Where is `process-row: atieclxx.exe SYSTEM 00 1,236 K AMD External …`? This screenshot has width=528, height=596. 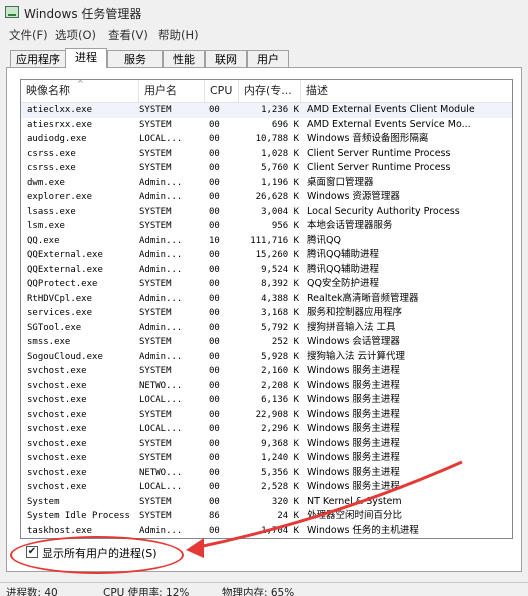
process-row: atieclxx.exe SYSTEM 00 1,236 K AMD External … is located at coordinates (266, 110).